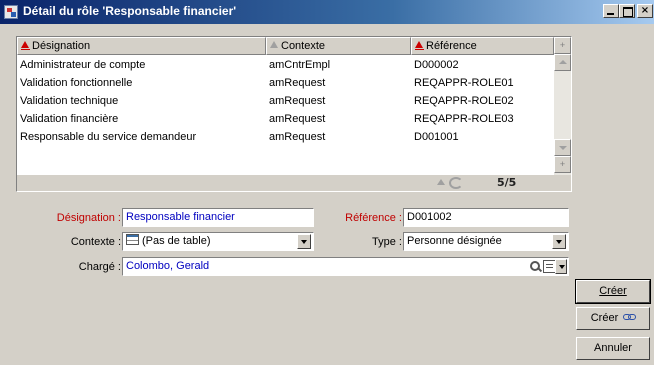 The height and width of the screenshot is (365, 654). What do you see at coordinates (387, 242) in the screenshot?
I see `type-label: Type :` at bounding box center [387, 242].